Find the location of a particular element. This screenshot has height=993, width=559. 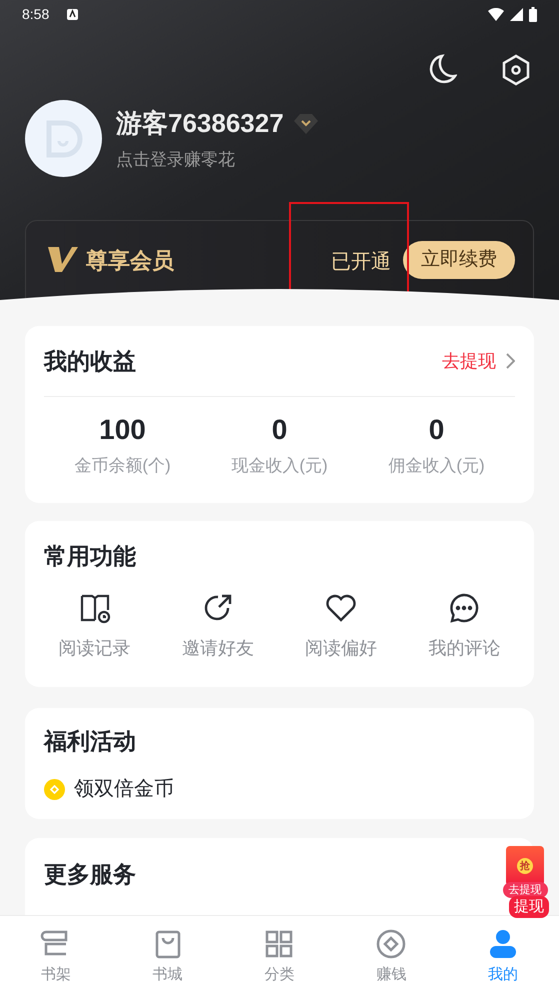

stat-value: 100 is located at coordinates (122, 430).